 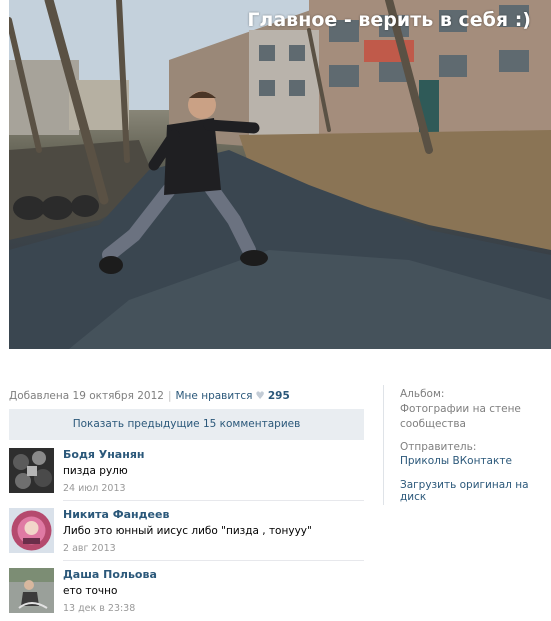 I want to click on photo-caption: Главное - верить в себя :), so click(x=389, y=20).